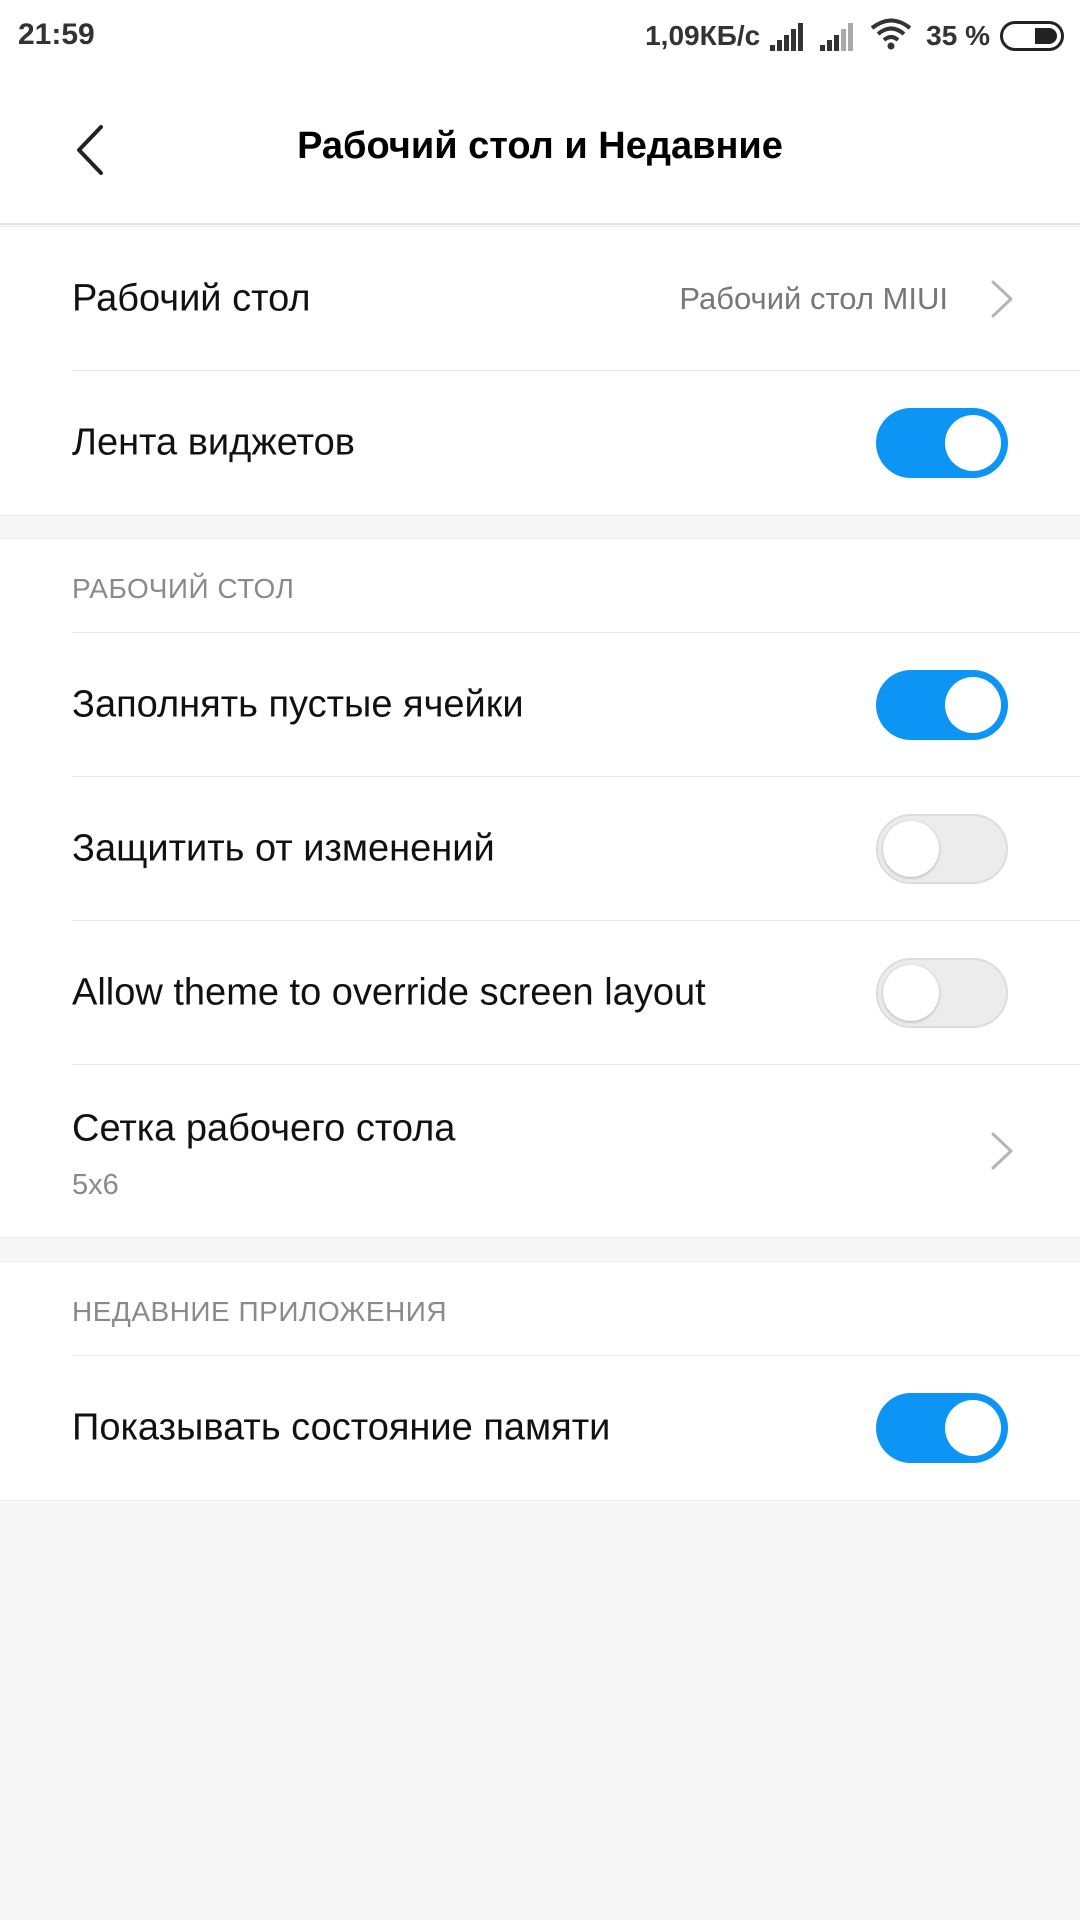 This screenshot has width=1080, height=1920. Describe the element at coordinates (942, 704) in the screenshot. I see `fill-empty-cells-toggle` at that location.